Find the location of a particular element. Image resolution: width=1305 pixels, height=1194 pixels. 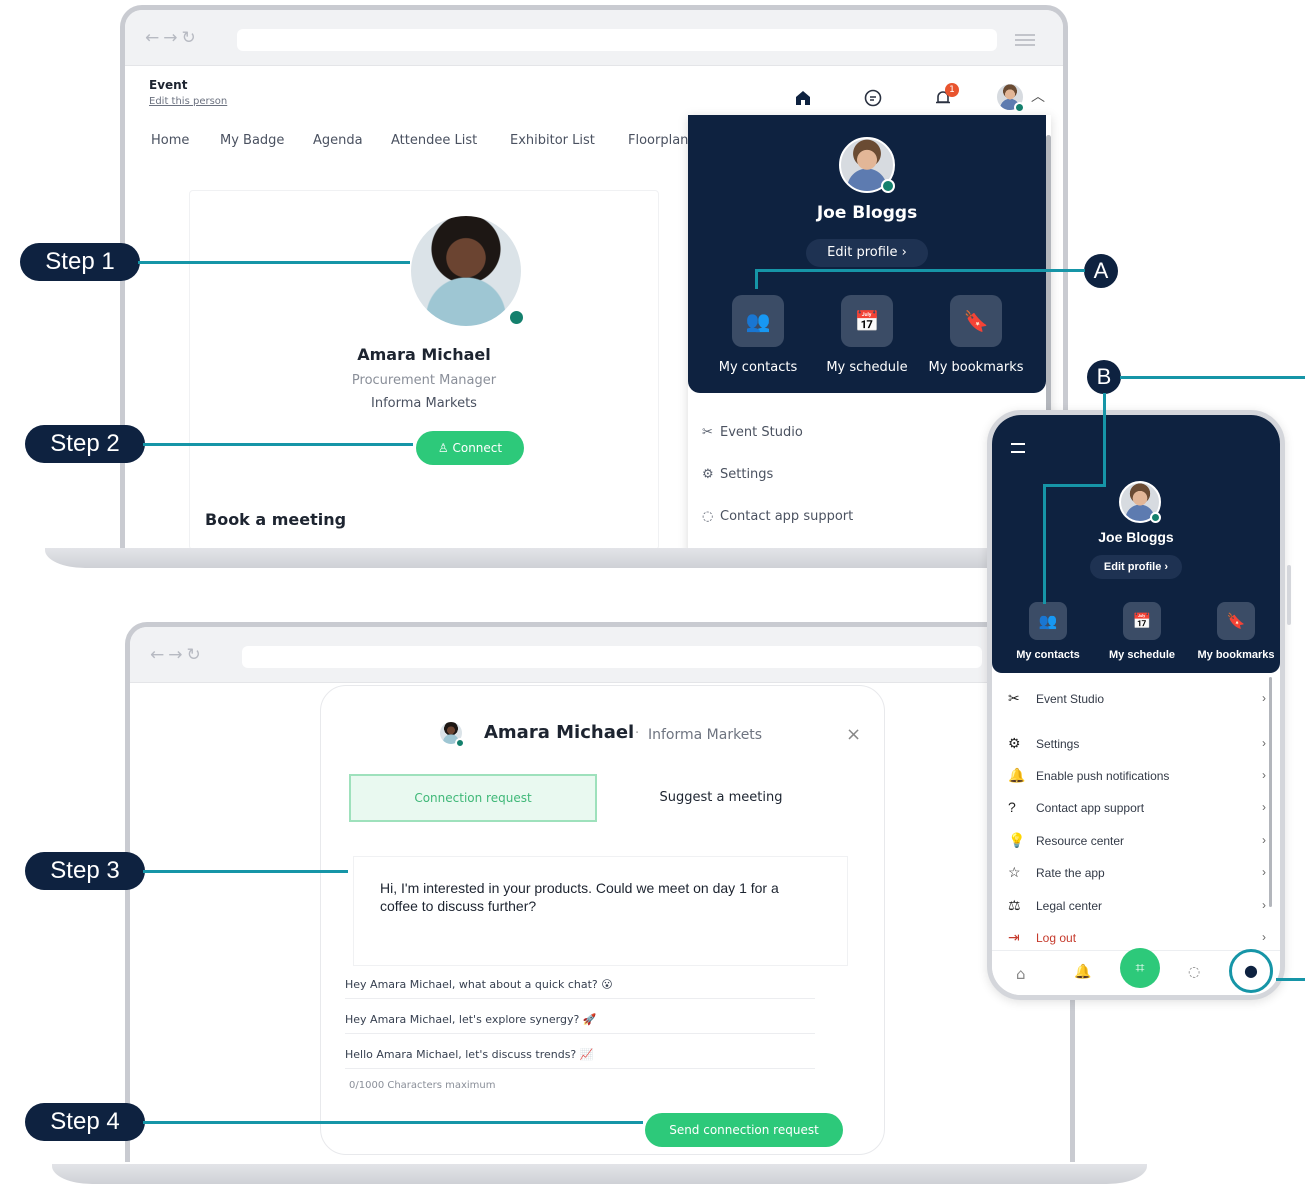

lightbulb-icon: 💡 is located at coordinates (1017, 840).